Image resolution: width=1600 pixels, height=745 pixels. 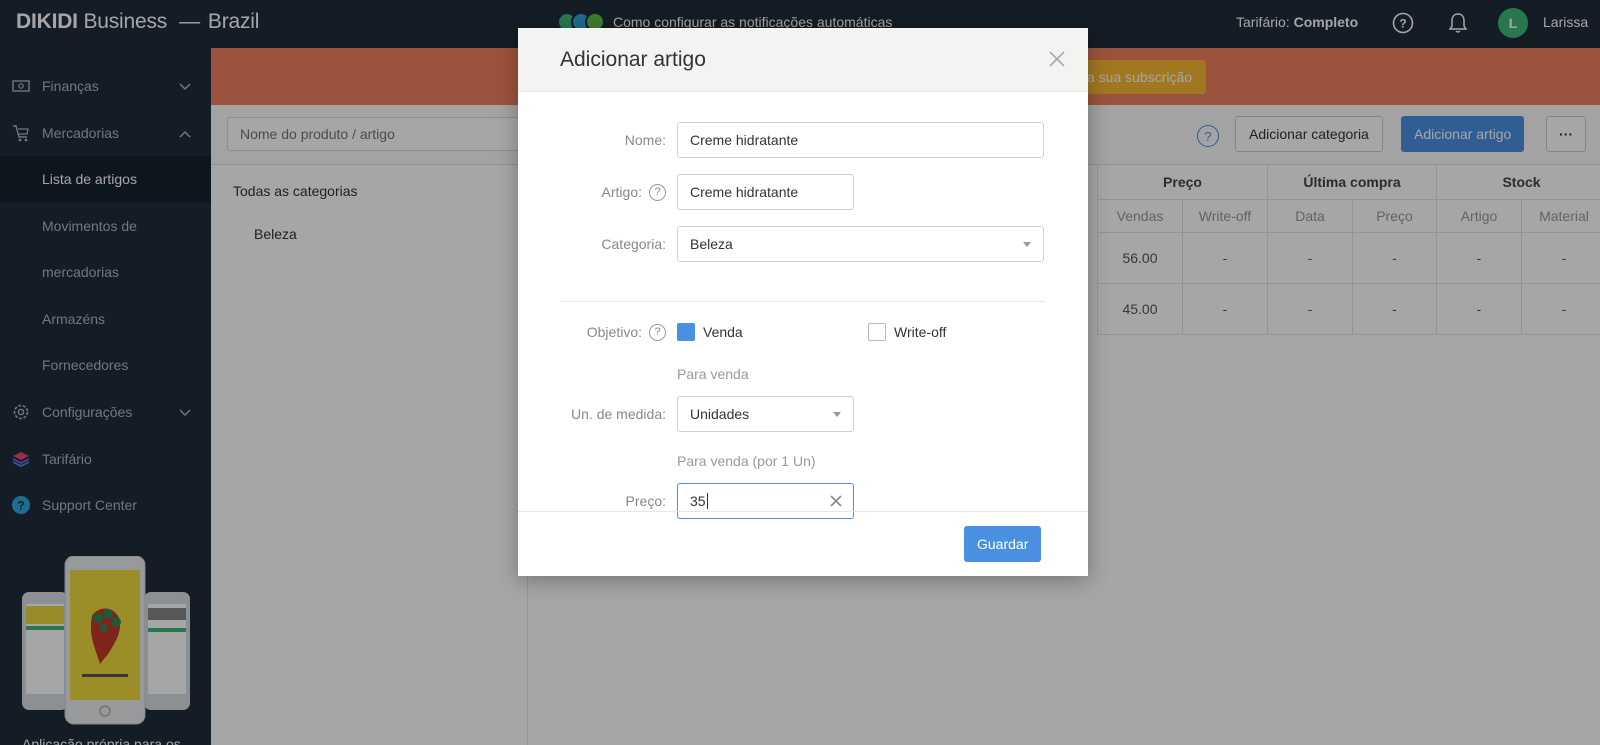 What do you see at coordinates (765, 414) in the screenshot?
I see `unit-select: Unidades` at bounding box center [765, 414].